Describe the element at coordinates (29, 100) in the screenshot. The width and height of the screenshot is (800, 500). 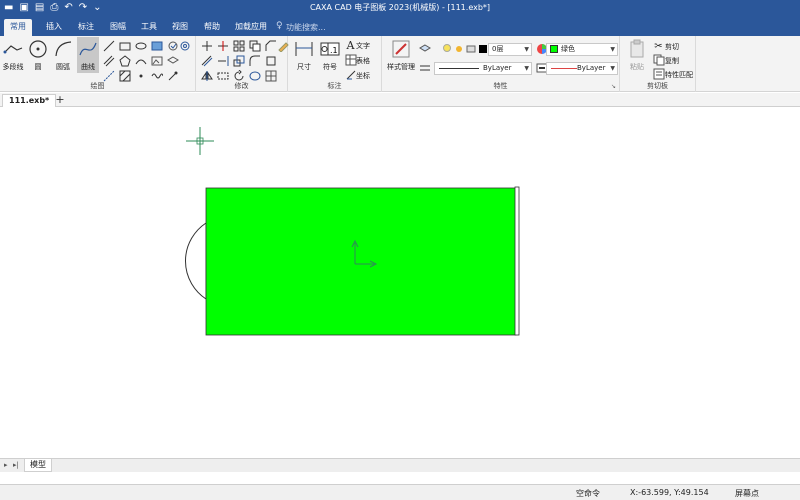
I see `document-tab: 111.exb*` at that location.